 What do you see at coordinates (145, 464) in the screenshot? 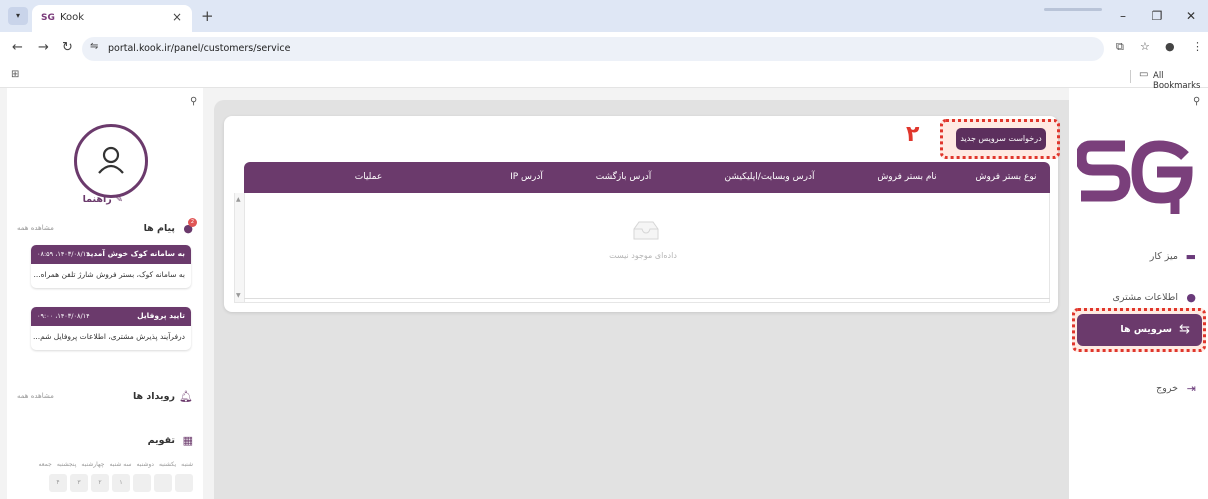
I see `weekday-label: دوشنبه` at bounding box center [145, 464].